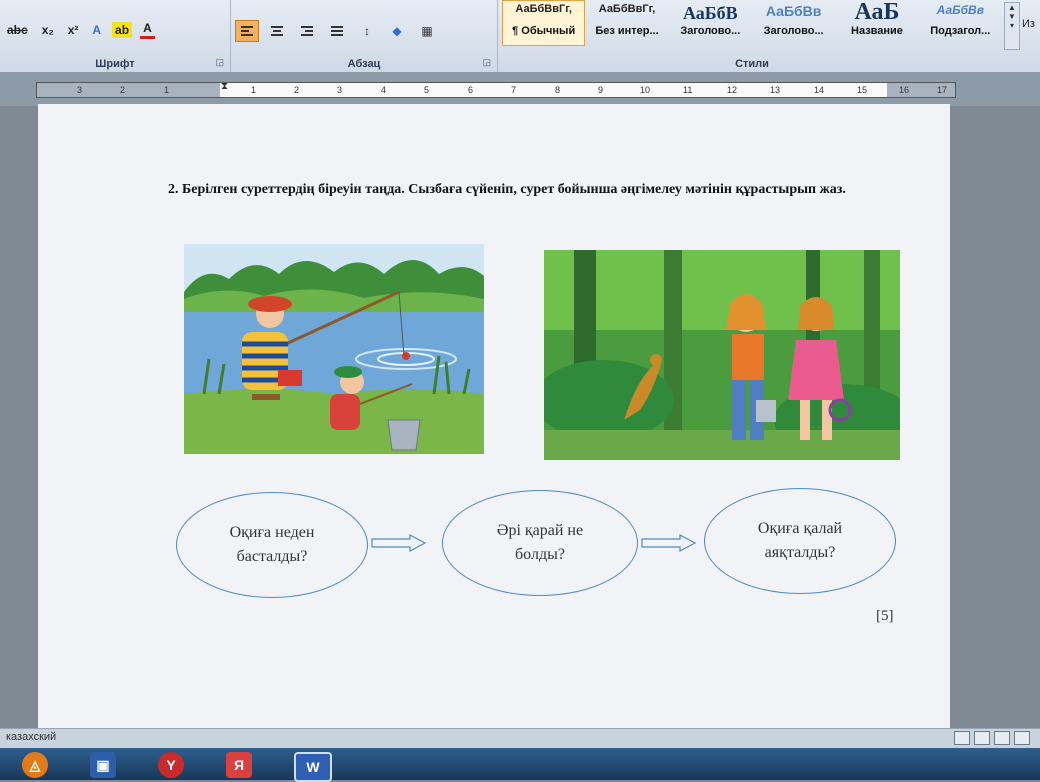 The height and width of the screenshot is (782, 1040). What do you see at coordinates (384, 90) in the screenshot?
I see `ruler-tick: 4` at bounding box center [384, 90].